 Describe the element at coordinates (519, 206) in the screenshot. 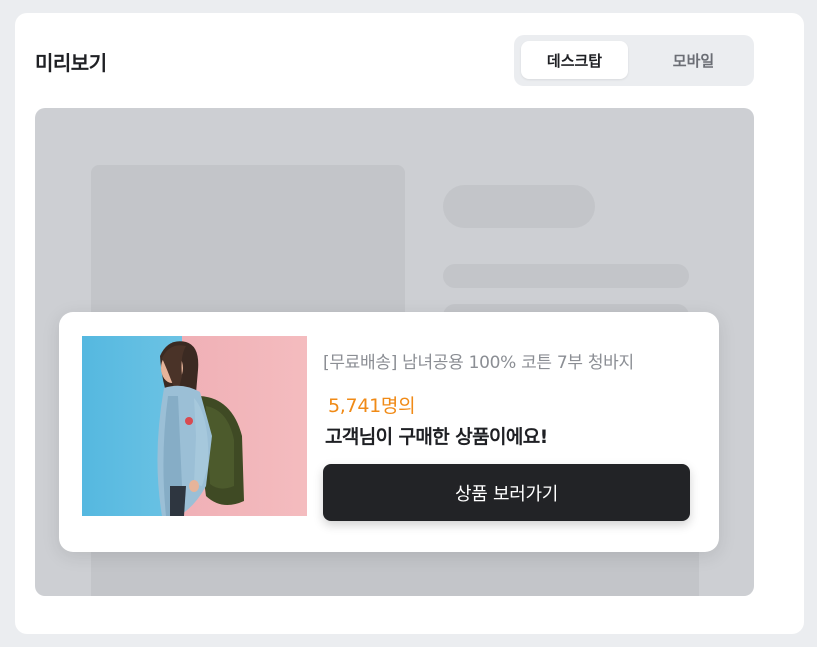

I see `placeholder-title-pill` at that location.